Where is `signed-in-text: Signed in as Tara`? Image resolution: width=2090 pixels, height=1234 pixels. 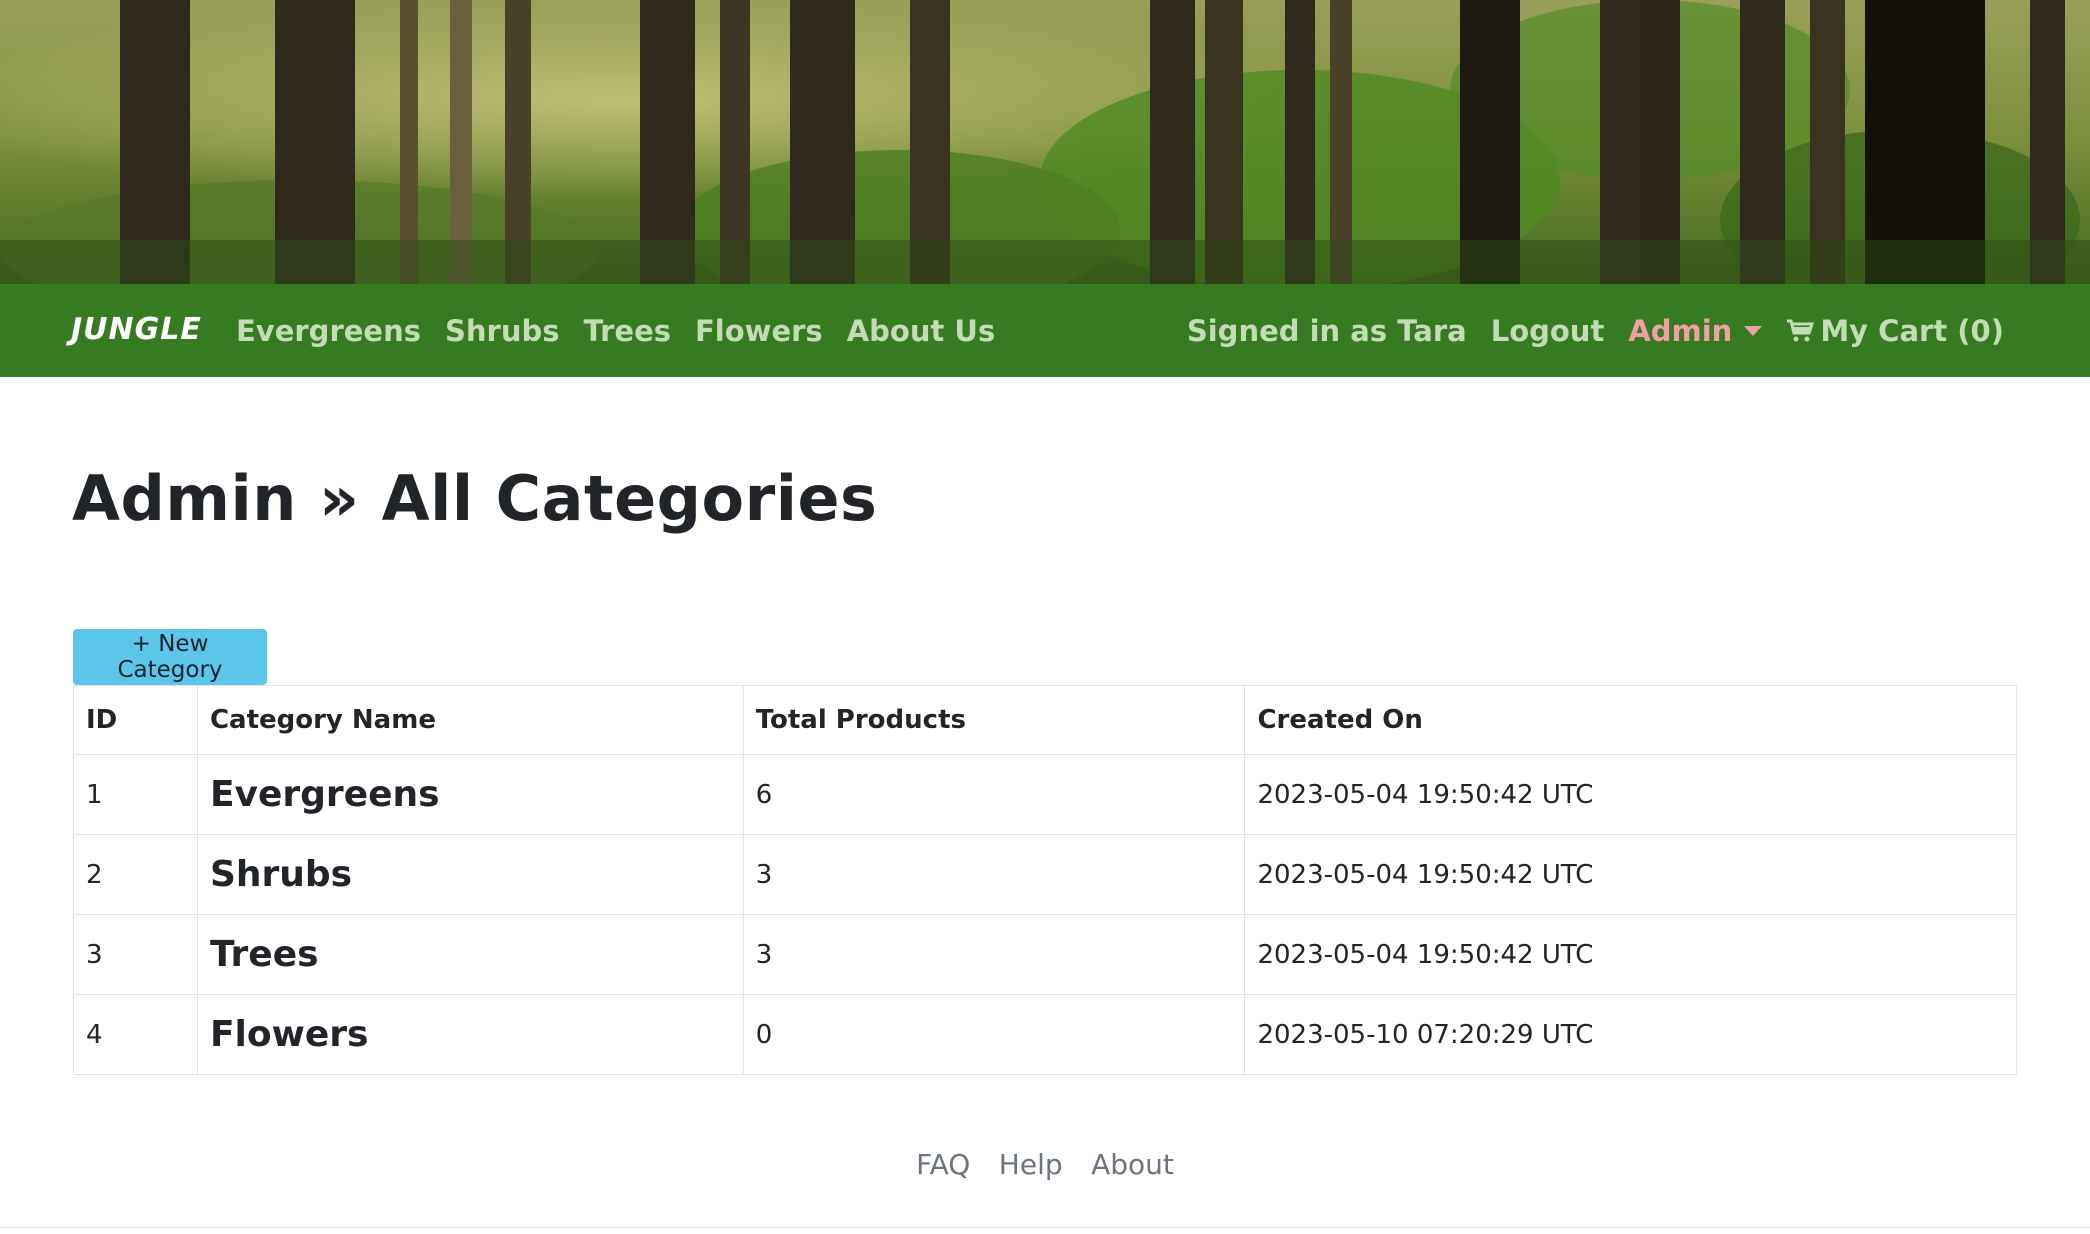
signed-in-text: Signed in as Tara is located at coordinates (1326, 331).